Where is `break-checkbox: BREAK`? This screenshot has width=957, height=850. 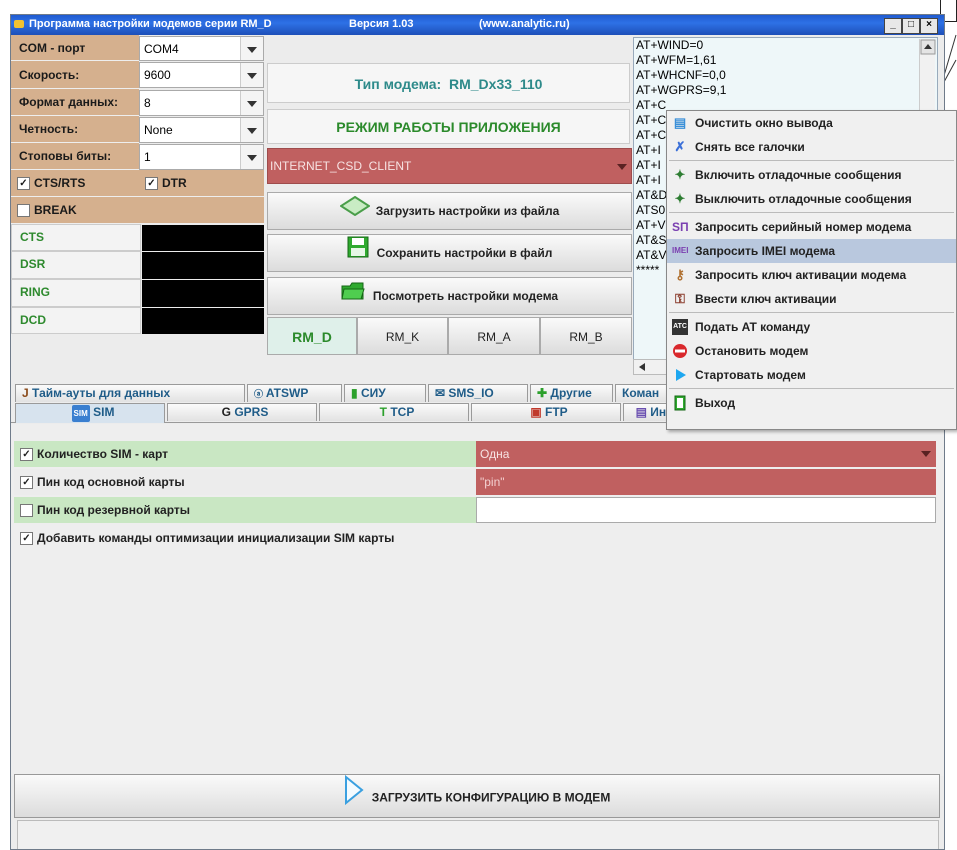
break-checkbox: BREAK is located at coordinates (75, 210).